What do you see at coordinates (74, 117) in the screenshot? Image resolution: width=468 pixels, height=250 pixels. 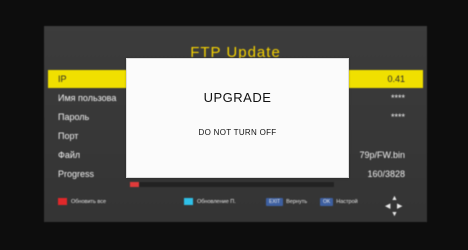 I see `menu-row-label: Пароль` at bounding box center [74, 117].